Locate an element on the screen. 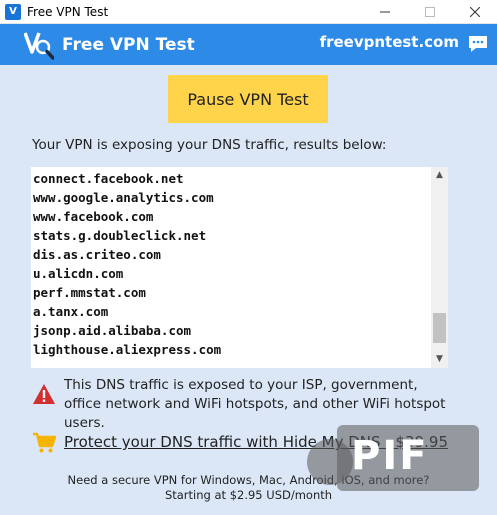 This screenshot has height=515, width=497. site-link: freevpntest.com is located at coordinates (389, 42).